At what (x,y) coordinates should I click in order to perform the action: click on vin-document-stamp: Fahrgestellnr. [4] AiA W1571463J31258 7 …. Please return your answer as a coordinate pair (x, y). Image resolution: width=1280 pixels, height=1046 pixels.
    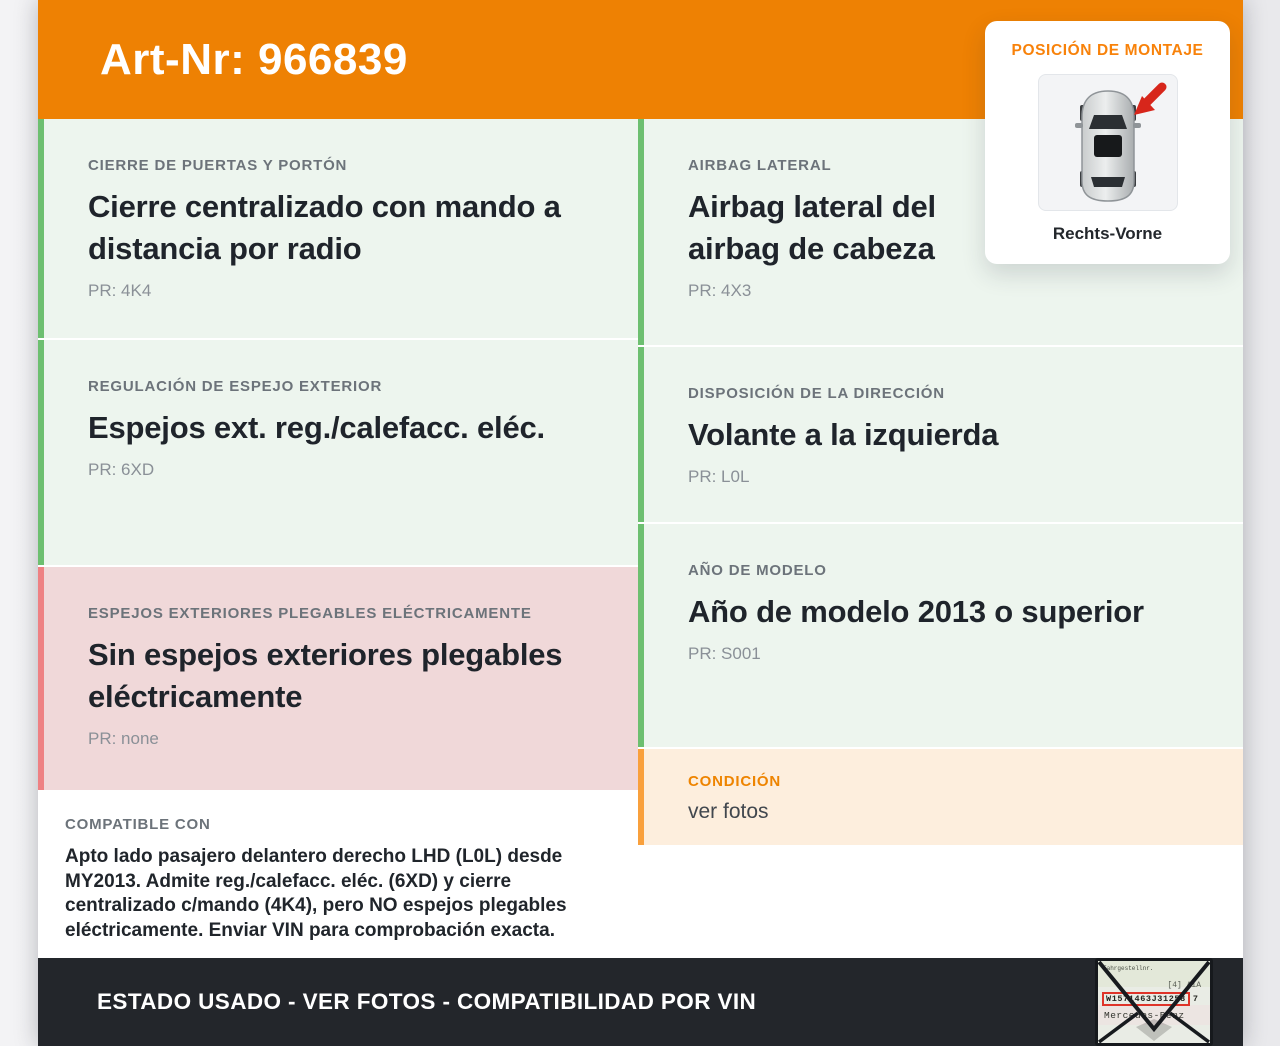
    Looking at the image, I should click on (1154, 1002).